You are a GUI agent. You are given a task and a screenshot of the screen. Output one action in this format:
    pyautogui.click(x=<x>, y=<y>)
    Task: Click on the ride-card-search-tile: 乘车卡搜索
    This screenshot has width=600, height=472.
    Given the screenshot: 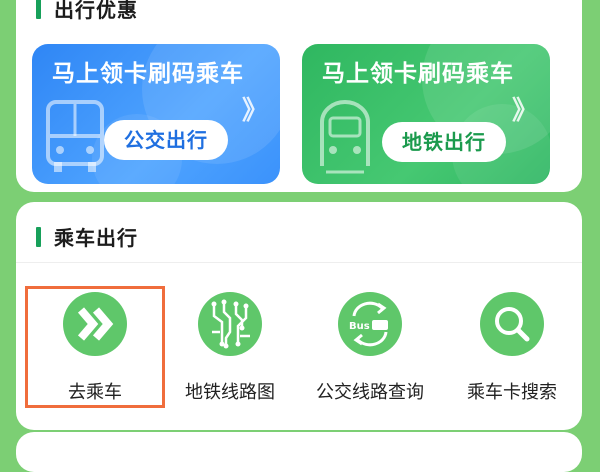 What is the action you would take?
    pyautogui.click(x=512, y=347)
    